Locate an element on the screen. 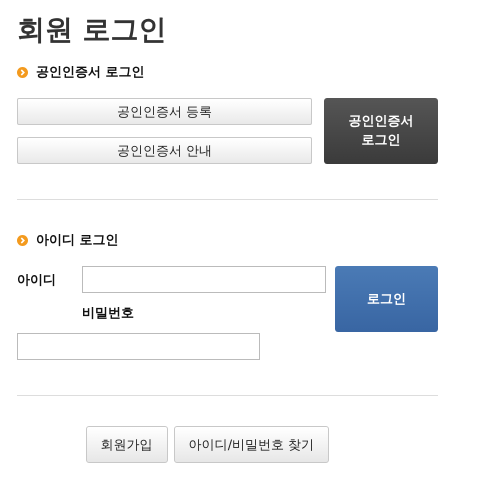 This screenshot has height=488, width=497. login-button: 로그인 is located at coordinates (386, 299).